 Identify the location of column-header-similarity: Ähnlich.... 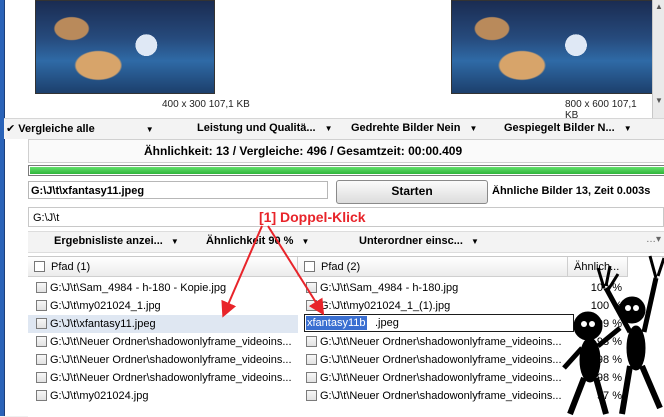
(598, 267).